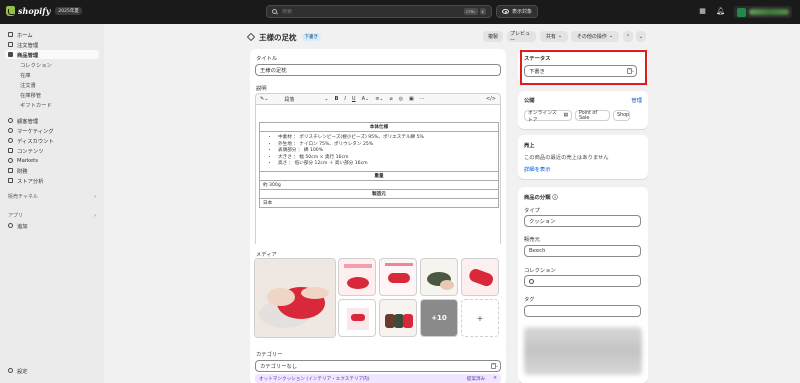  I want to click on sidebar-item-label: 在庫移管, so click(31, 95).